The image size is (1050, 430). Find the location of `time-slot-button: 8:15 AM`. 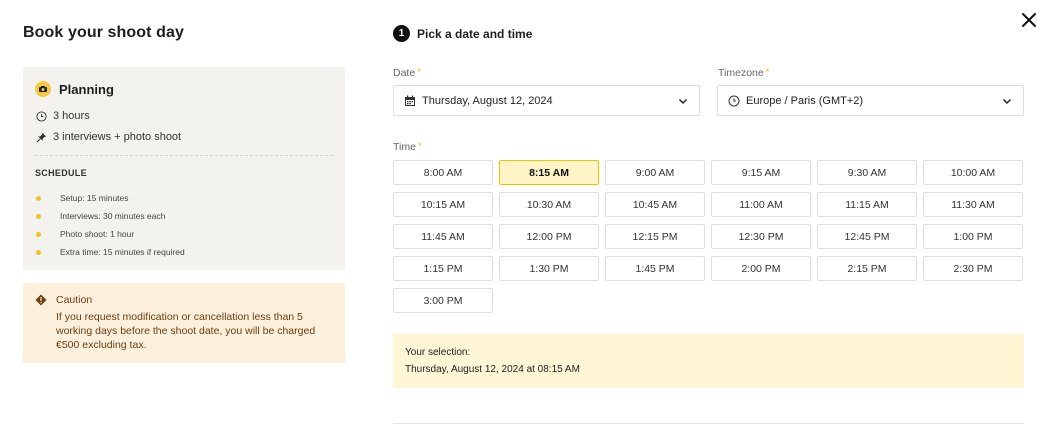

time-slot-button: 8:15 AM is located at coordinates (549, 172).